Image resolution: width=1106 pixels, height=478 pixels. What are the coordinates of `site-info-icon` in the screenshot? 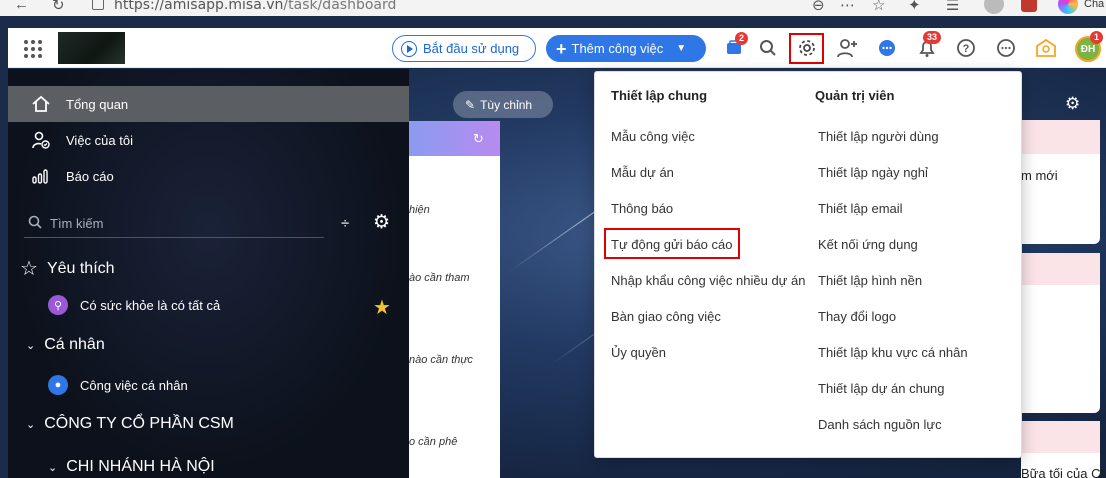 It's located at (98, 5).